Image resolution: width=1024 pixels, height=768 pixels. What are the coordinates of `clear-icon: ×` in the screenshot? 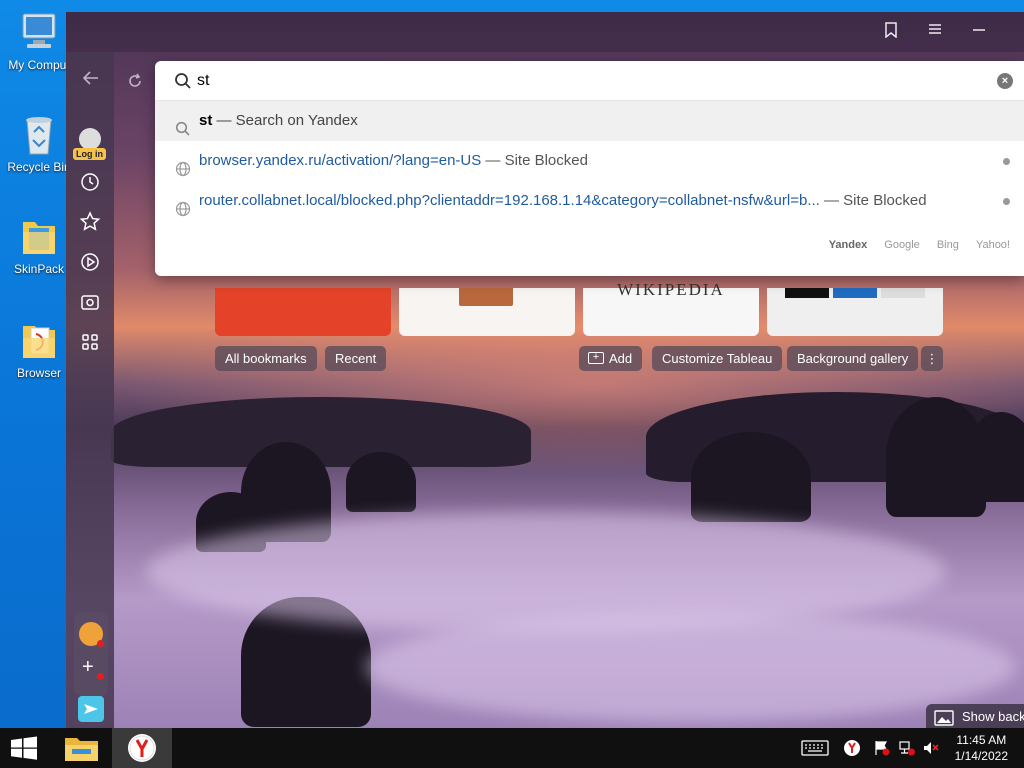 It's located at (1005, 81).